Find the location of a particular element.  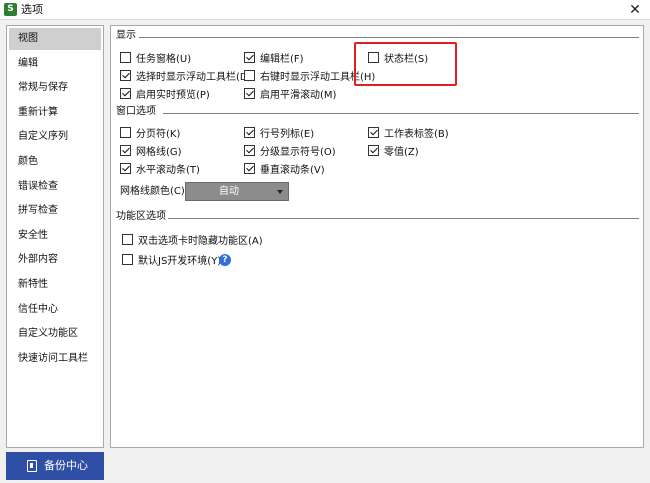

zero-values-checkbox: 零值(Z) is located at coordinates (393, 150).